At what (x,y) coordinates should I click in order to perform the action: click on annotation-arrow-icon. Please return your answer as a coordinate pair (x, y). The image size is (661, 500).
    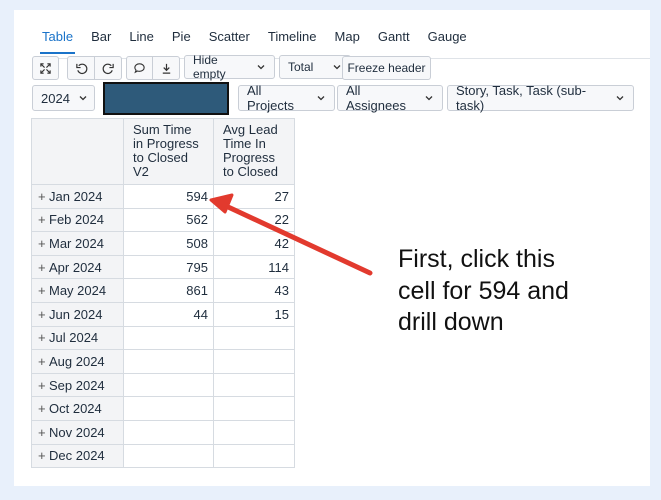
    Looking at the image, I should click on (291, 234).